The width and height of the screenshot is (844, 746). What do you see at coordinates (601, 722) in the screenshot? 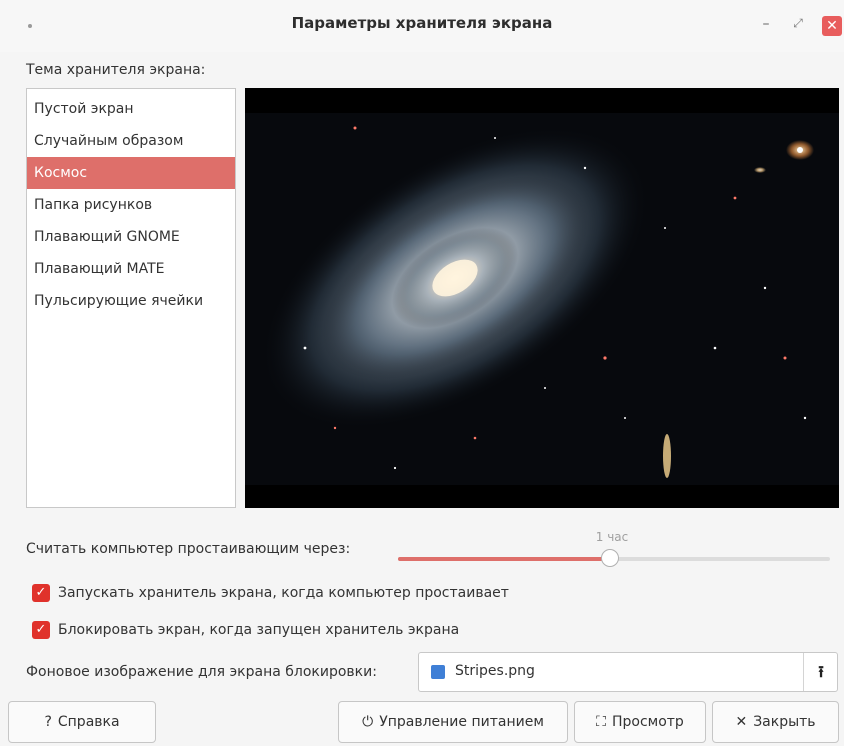
I see `fullscreen-icon: ⛶` at bounding box center [601, 722].